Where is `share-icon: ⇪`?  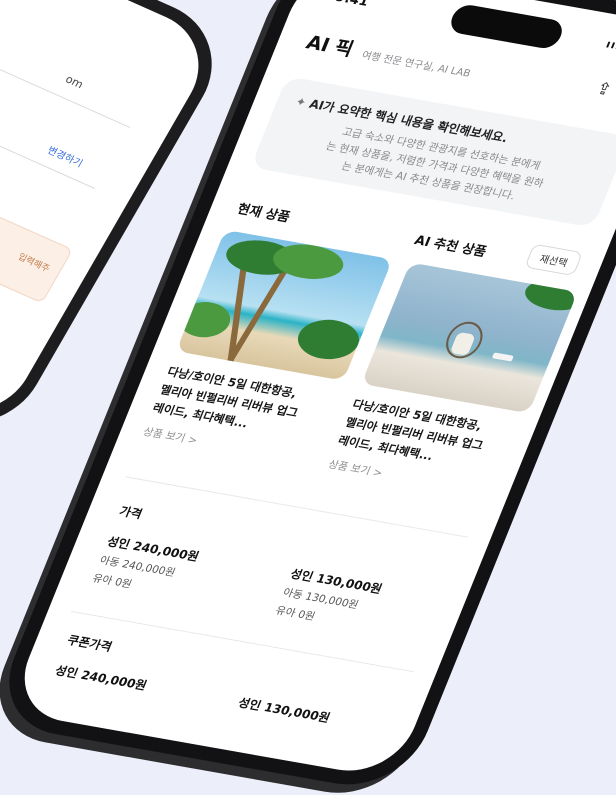
share-icon: ⇪ is located at coordinates (604, 89).